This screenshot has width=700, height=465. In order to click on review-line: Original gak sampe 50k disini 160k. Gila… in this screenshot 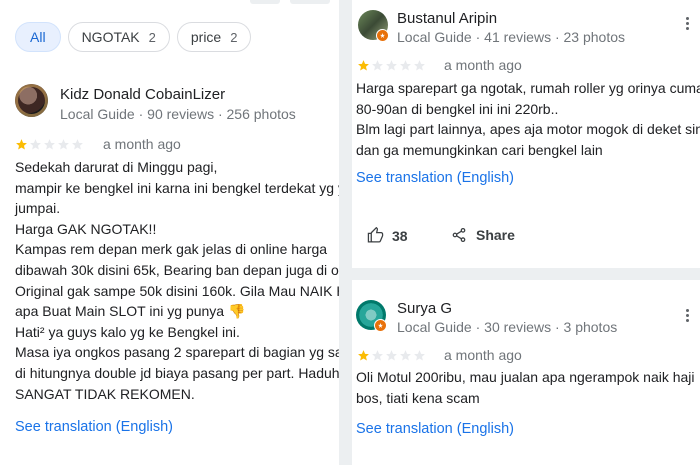, I will do `click(183, 290)`.